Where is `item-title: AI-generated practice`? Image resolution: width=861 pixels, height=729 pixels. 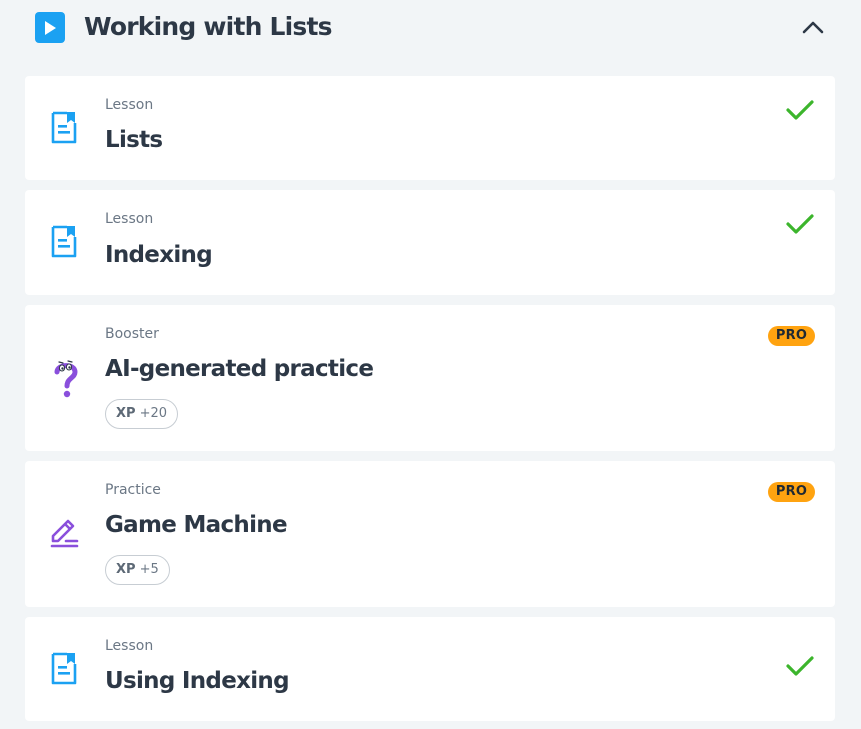 item-title: AI-generated practice is located at coordinates (239, 369).